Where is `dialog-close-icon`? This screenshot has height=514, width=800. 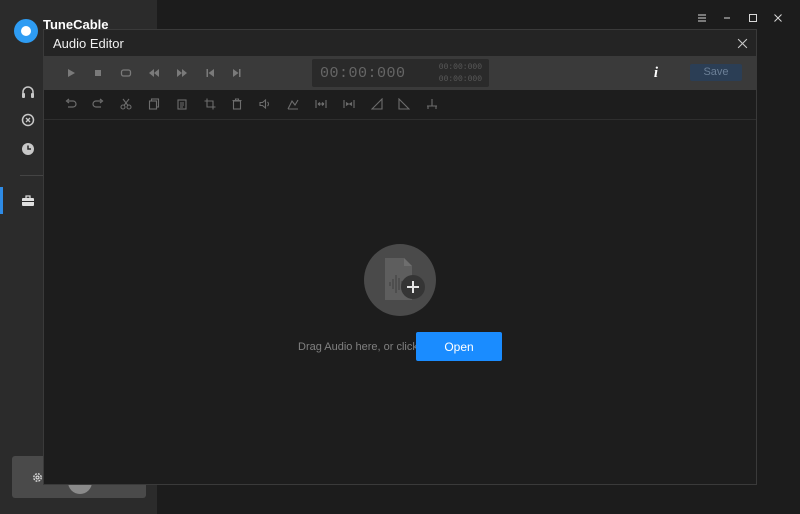
dialog-close-icon is located at coordinates (742, 43).